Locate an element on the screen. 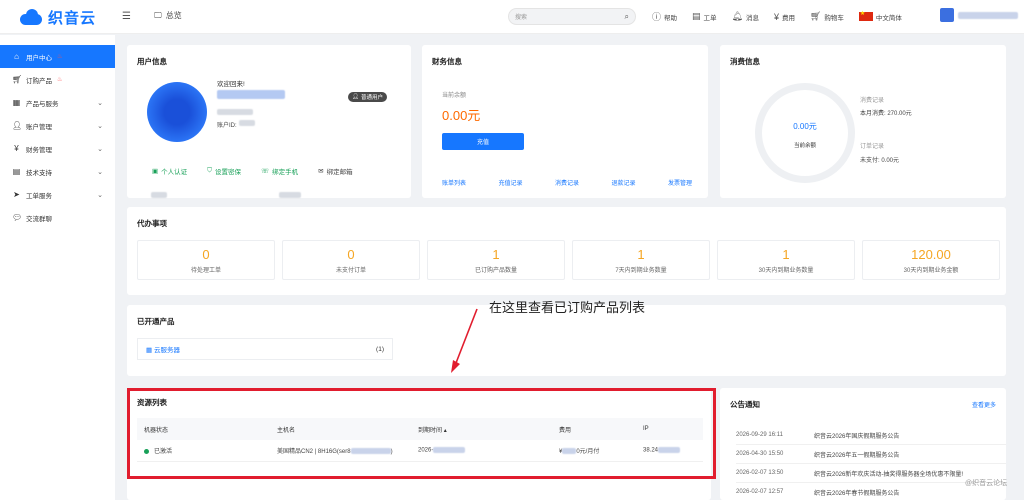 This screenshot has height=500, width=1024. menu-toggle-icon: ☰ is located at coordinates (126, 16).